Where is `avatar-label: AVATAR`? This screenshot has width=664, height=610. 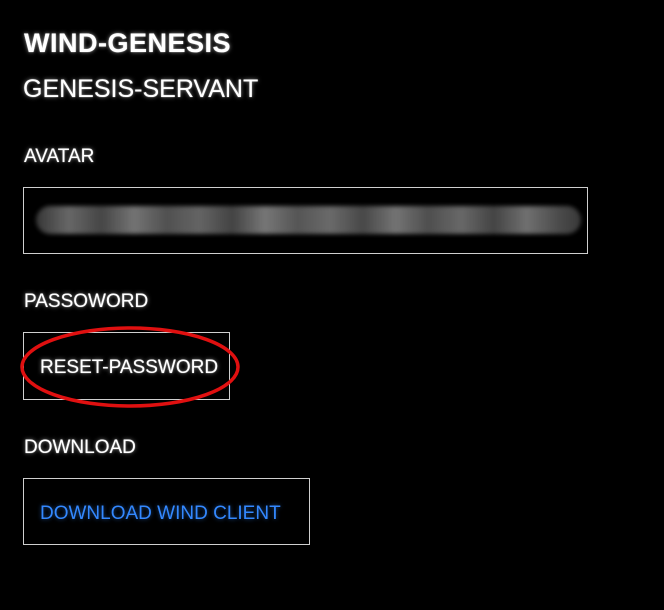 avatar-label: AVATAR is located at coordinates (59, 156).